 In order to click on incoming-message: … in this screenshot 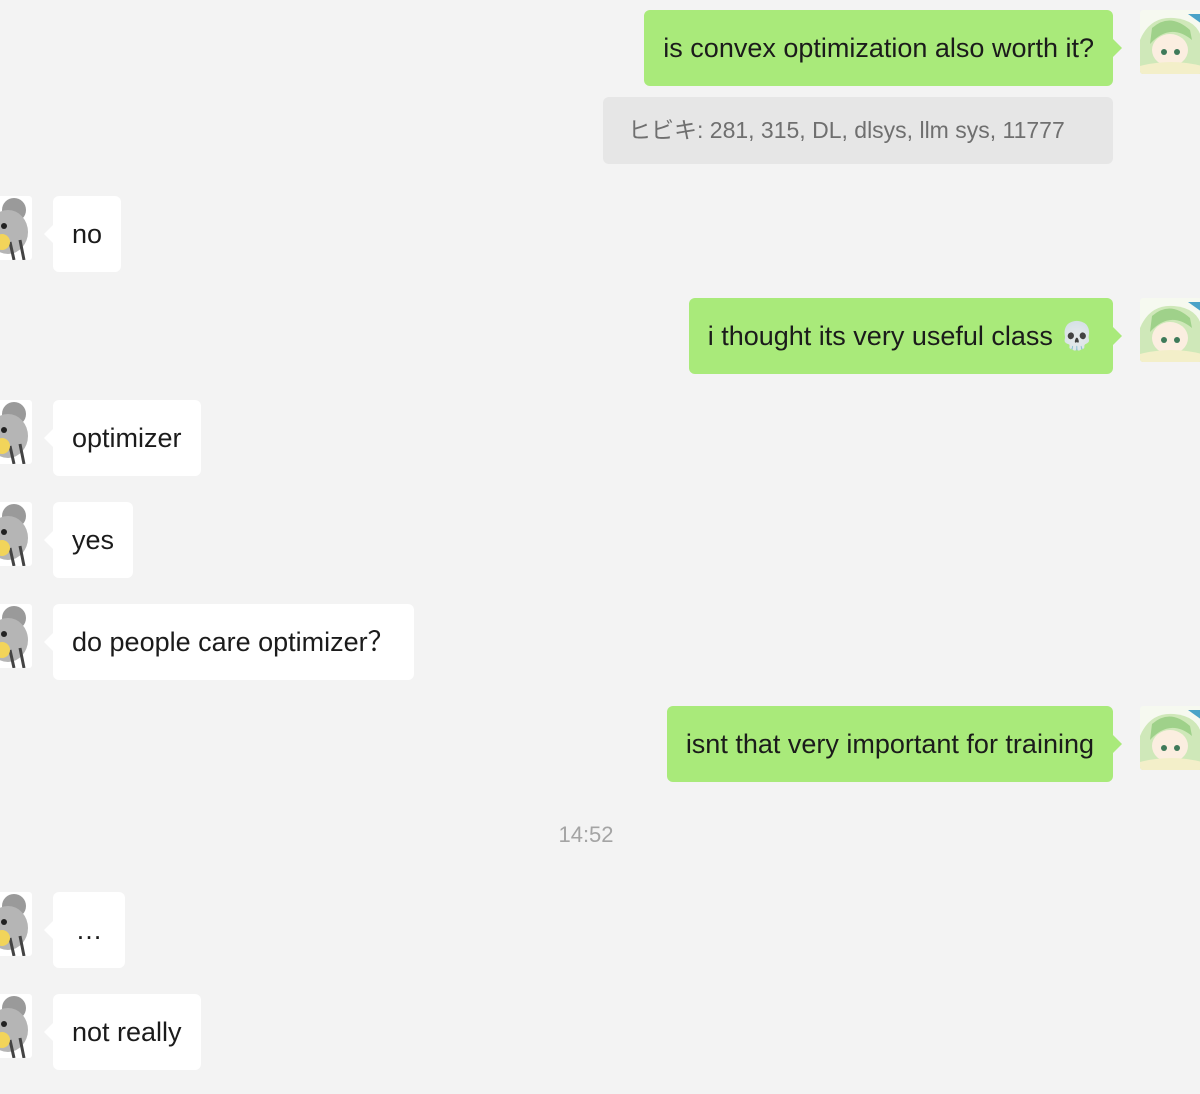, I will do `click(84, 930)`.